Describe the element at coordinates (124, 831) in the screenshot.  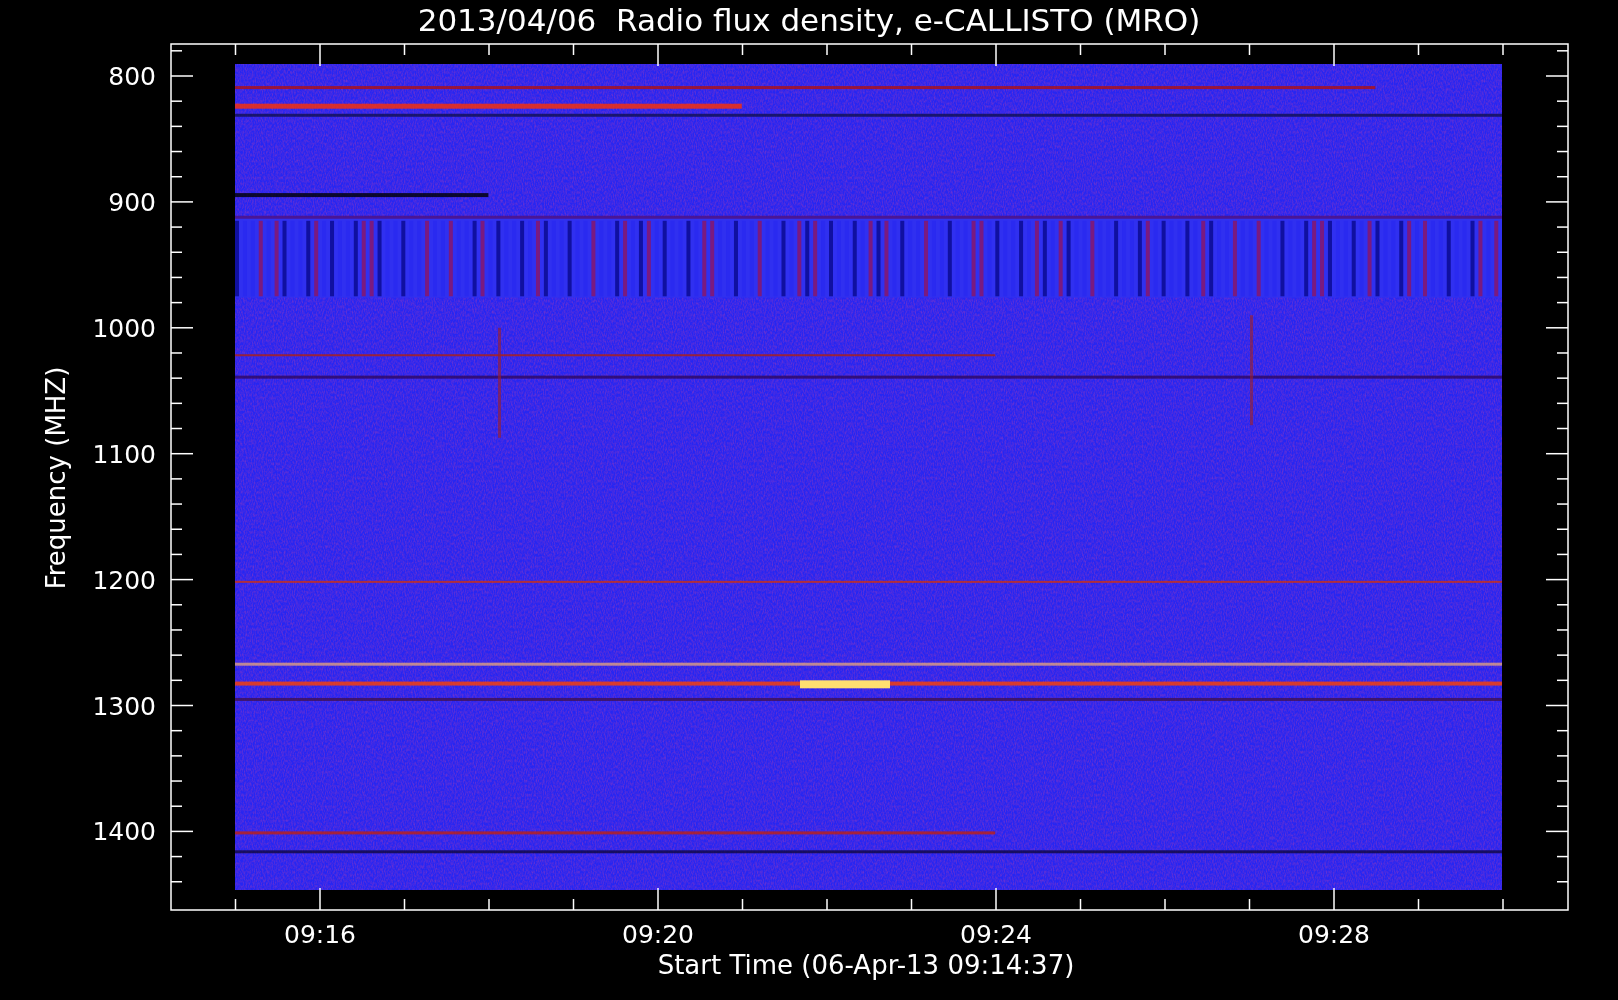
I see `y-tick-label: 1400` at that location.